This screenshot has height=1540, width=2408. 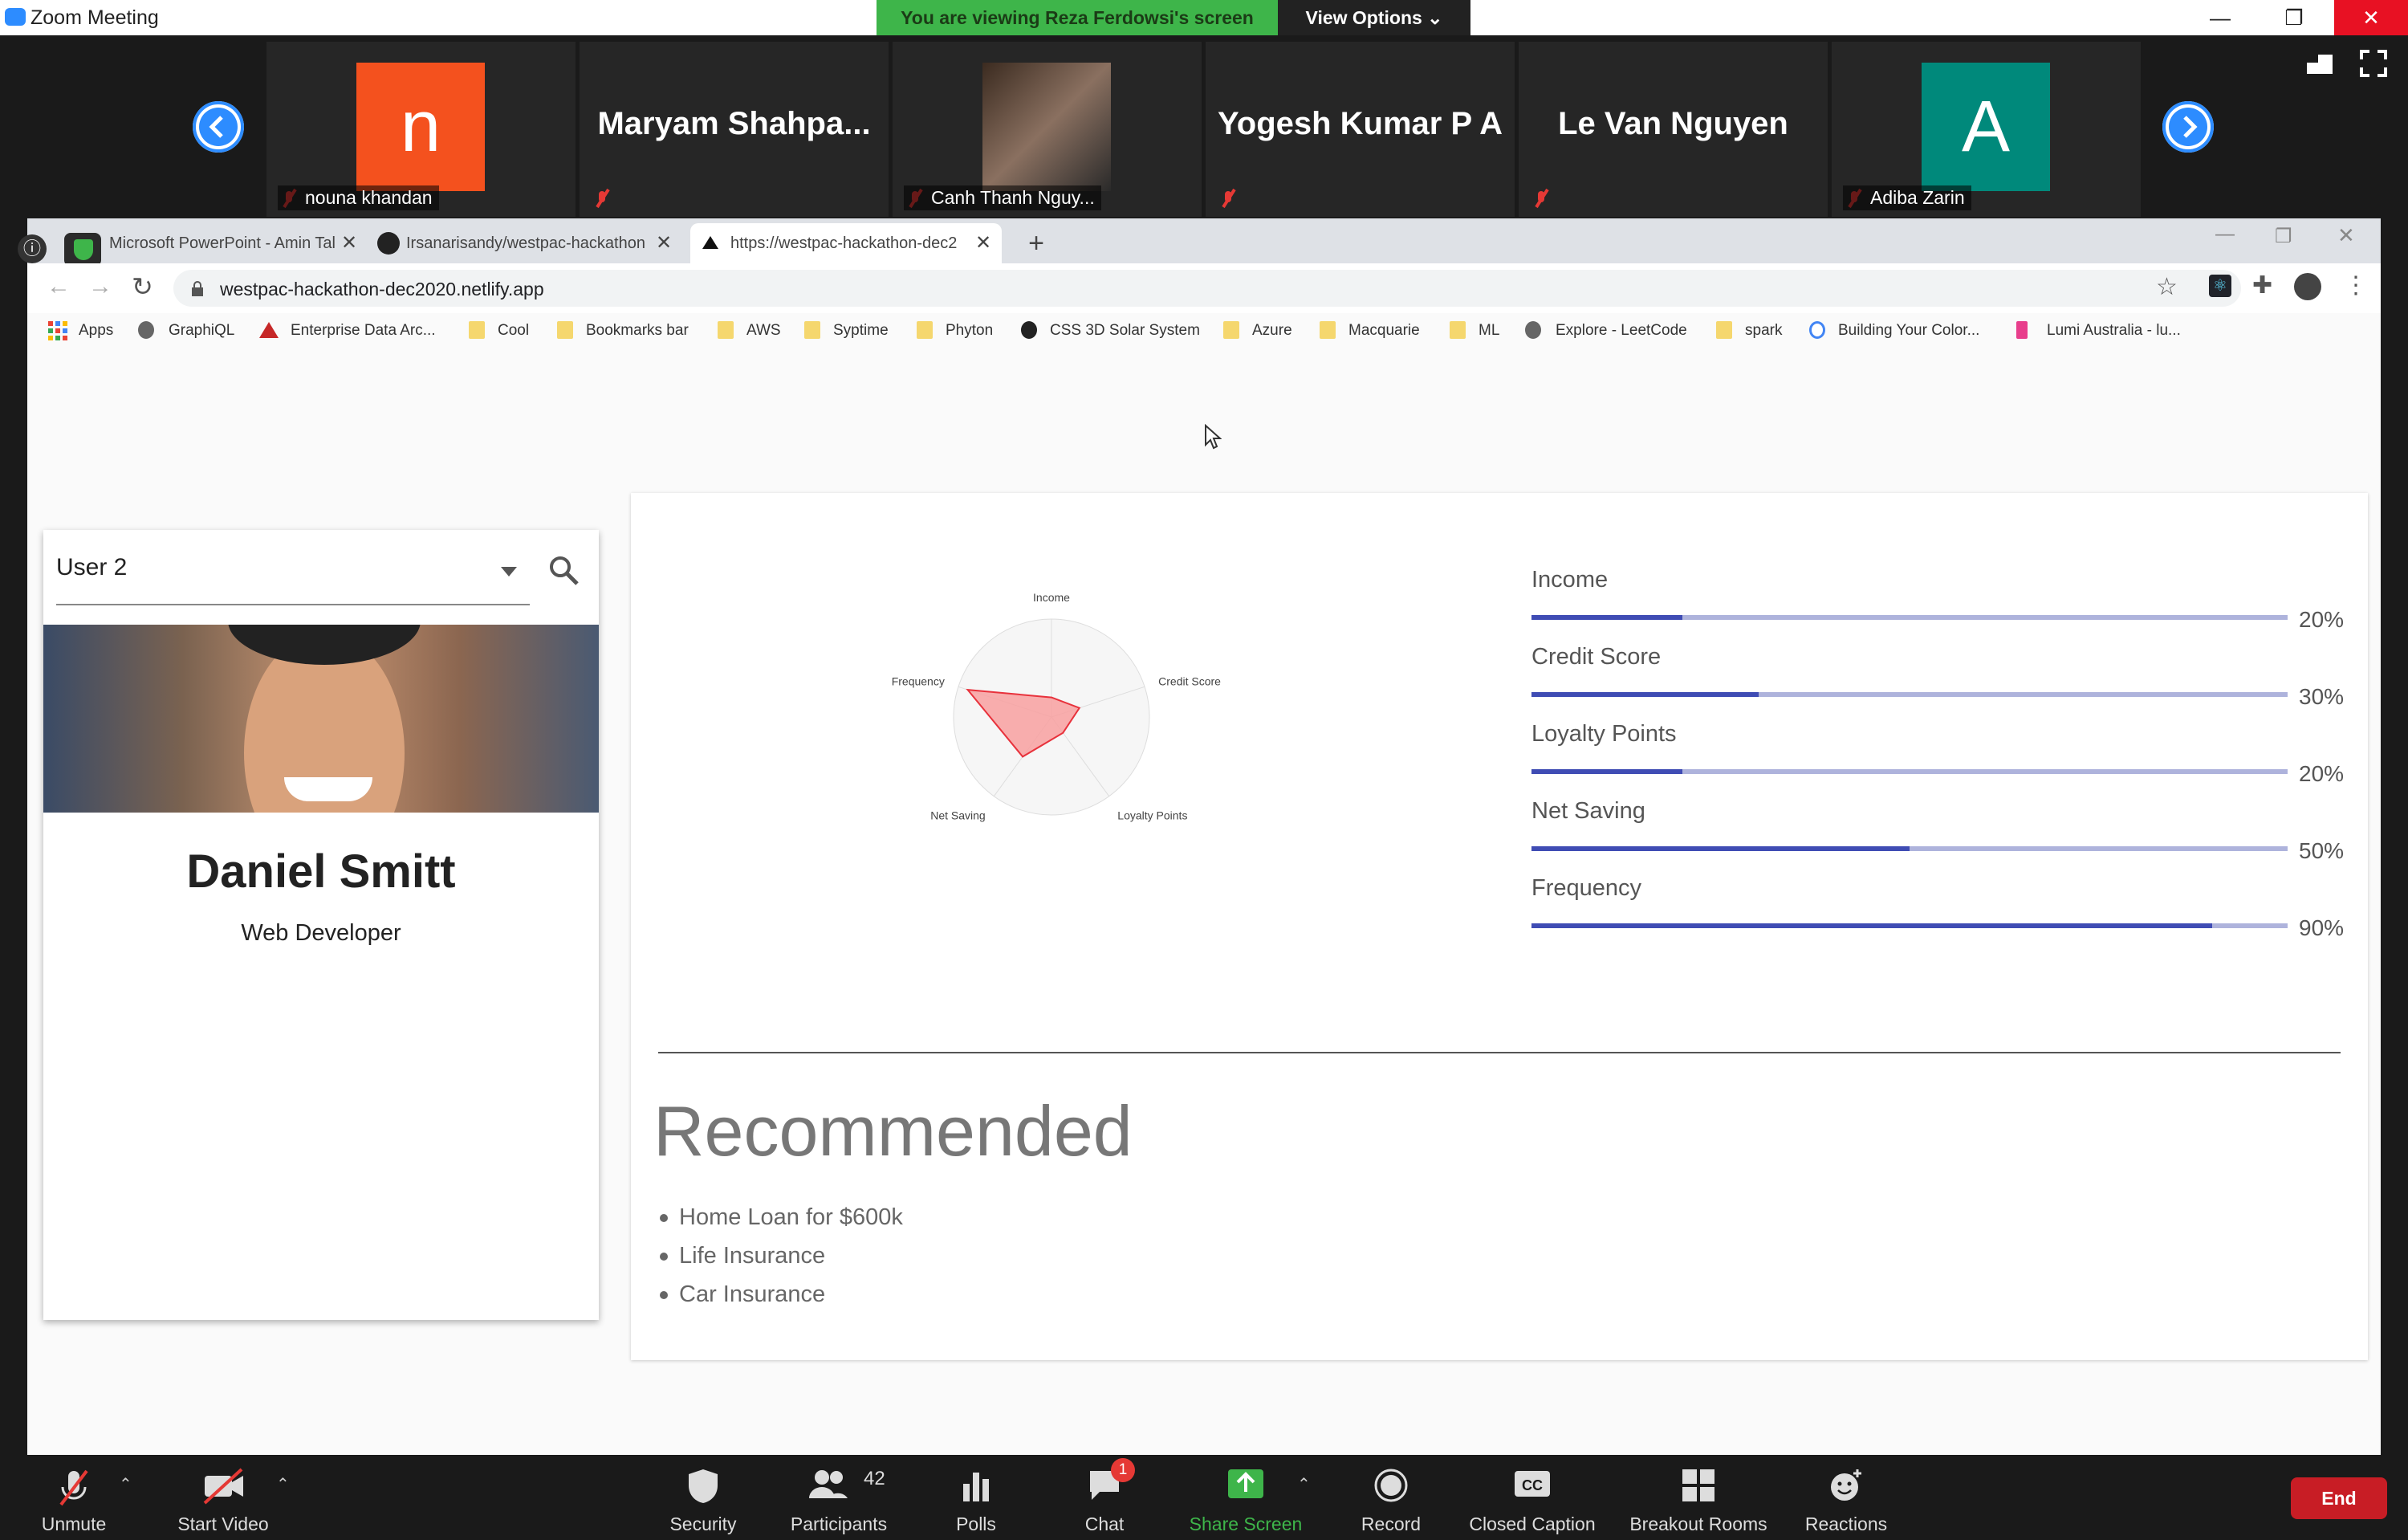 I want to click on next-participants-button, so click(x=2188, y=127).